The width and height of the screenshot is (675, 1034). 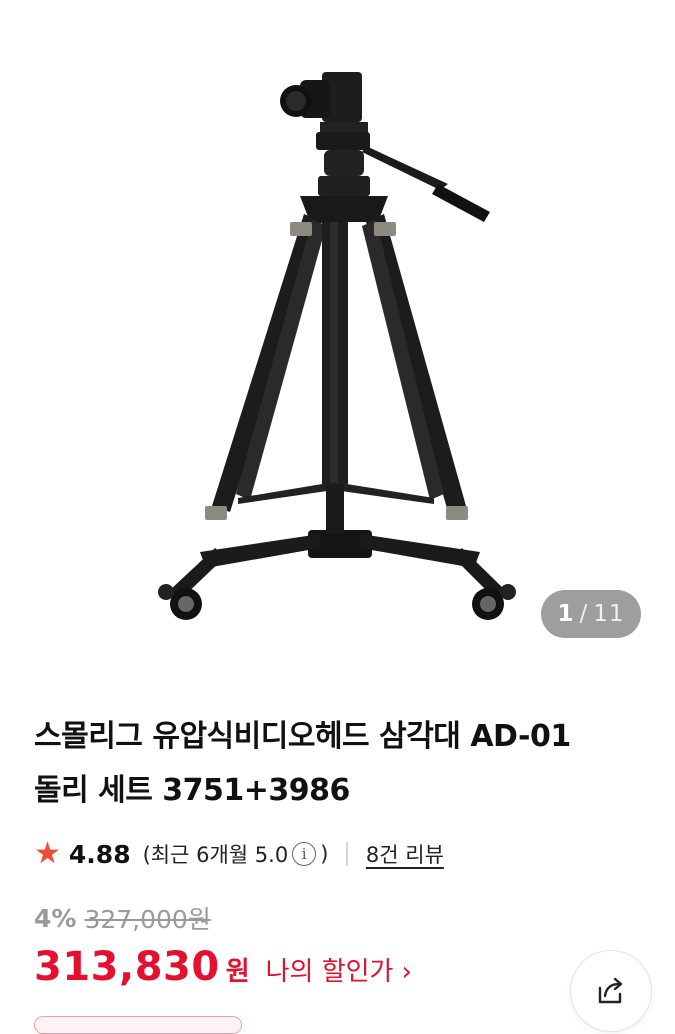 I want to click on recent-rating-suffix: ), so click(x=324, y=854).